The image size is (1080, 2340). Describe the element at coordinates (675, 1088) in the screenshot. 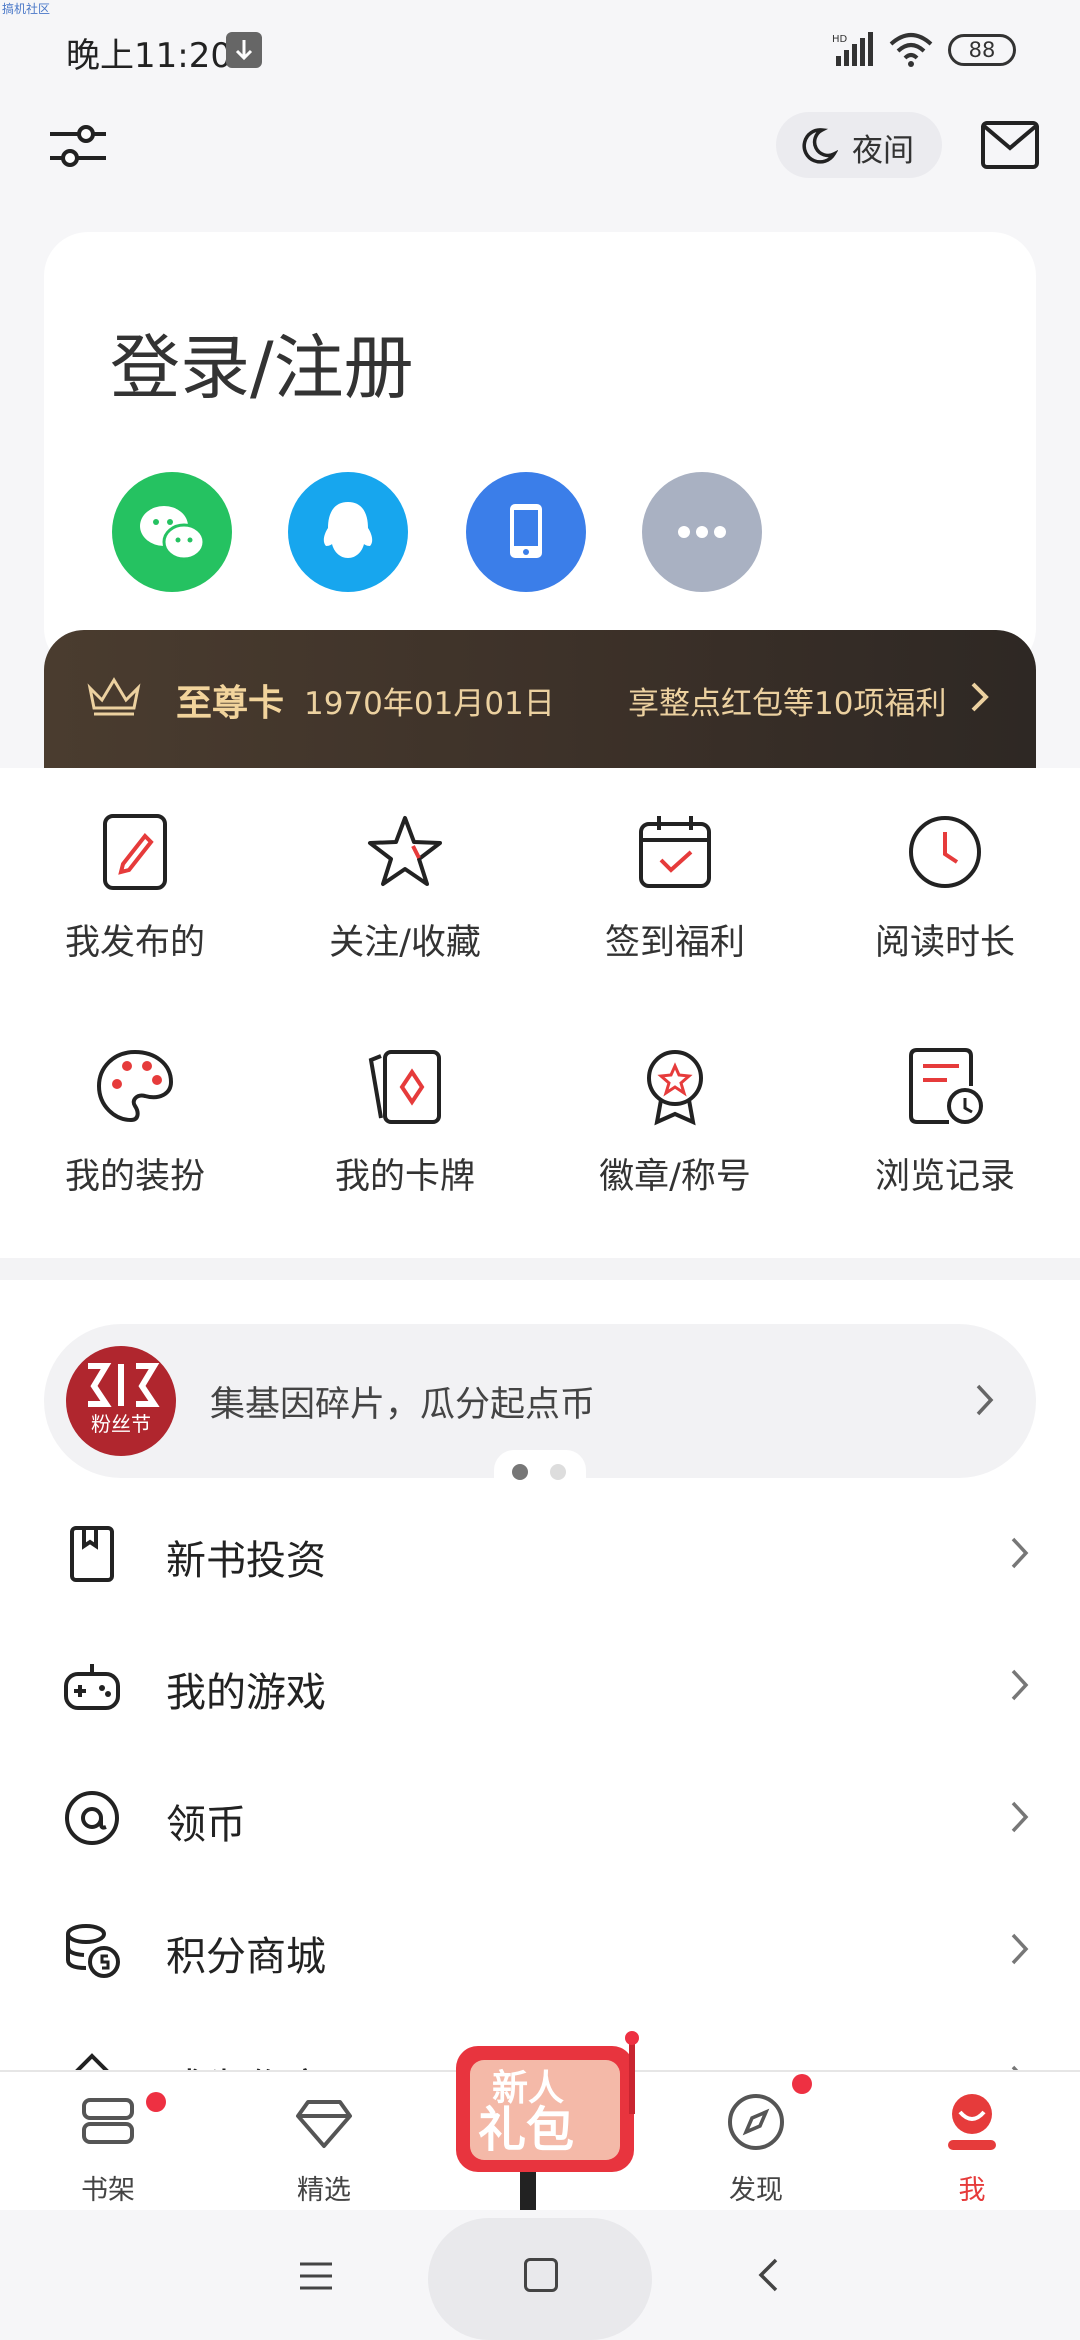

I see `badge-icon` at that location.